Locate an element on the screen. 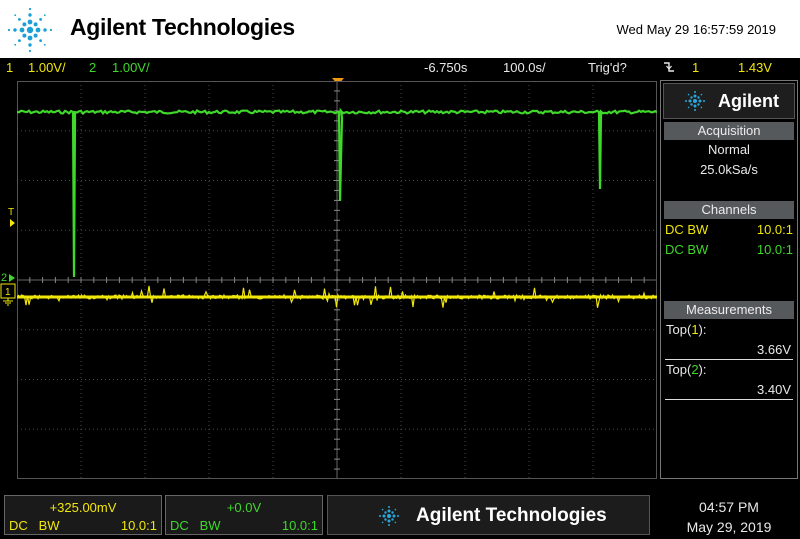 The height and width of the screenshot is (539, 800). bottom-logo: Agilent Technologies is located at coordinates (488, 515).